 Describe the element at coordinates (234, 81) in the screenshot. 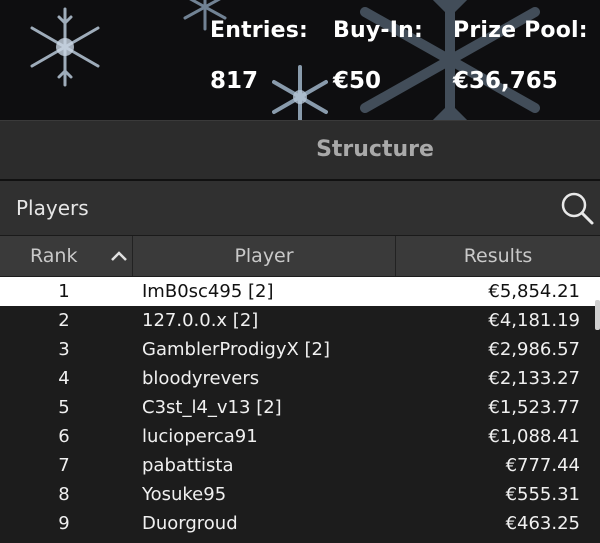

I see `entries-value: 817` at that location.